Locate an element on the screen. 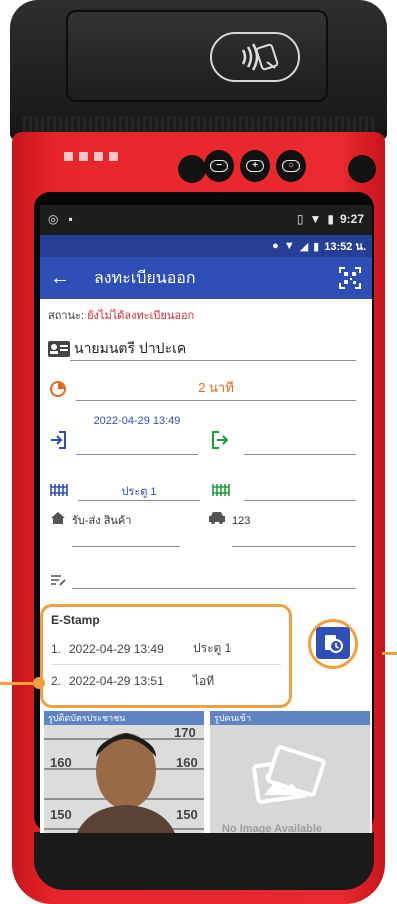 This screenshot has width=397, height=904. app-time: 13:52 น. is located at coordinates (345, 247).